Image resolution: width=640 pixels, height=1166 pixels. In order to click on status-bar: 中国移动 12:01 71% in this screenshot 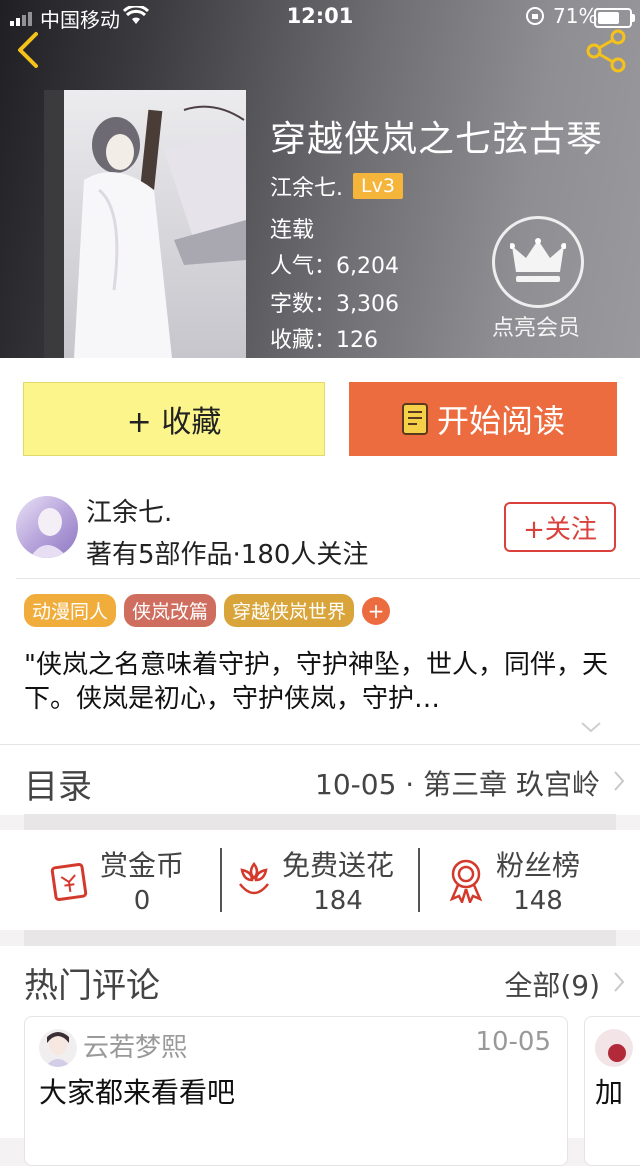, I will do `click(320, 17)`.